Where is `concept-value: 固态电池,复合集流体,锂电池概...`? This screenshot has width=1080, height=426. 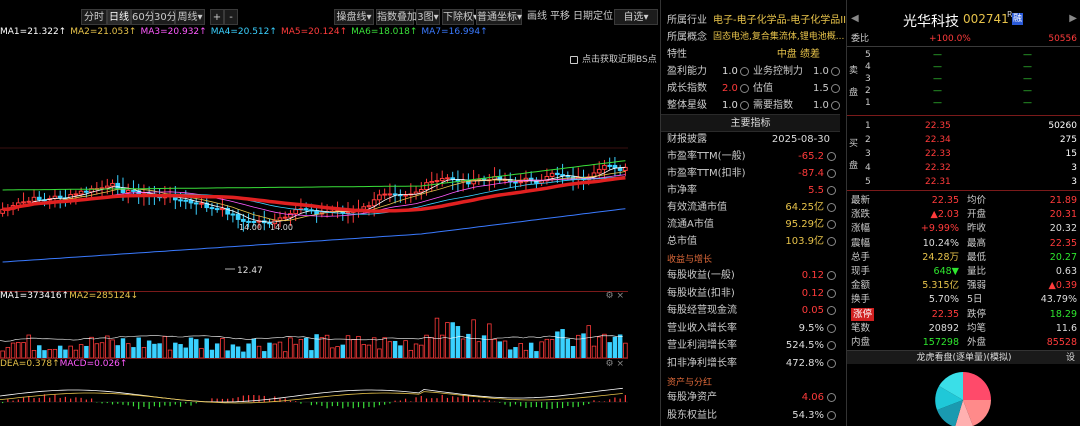 concept-value: 固态电池,复合集流体,锂电池概... is located at coordinates (778, 37).